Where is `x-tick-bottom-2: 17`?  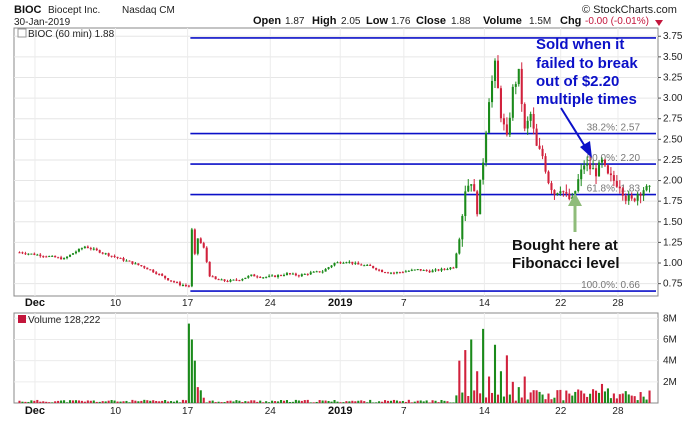 x-tick-bottom-2: 17 is located at coordinates (188, 411).